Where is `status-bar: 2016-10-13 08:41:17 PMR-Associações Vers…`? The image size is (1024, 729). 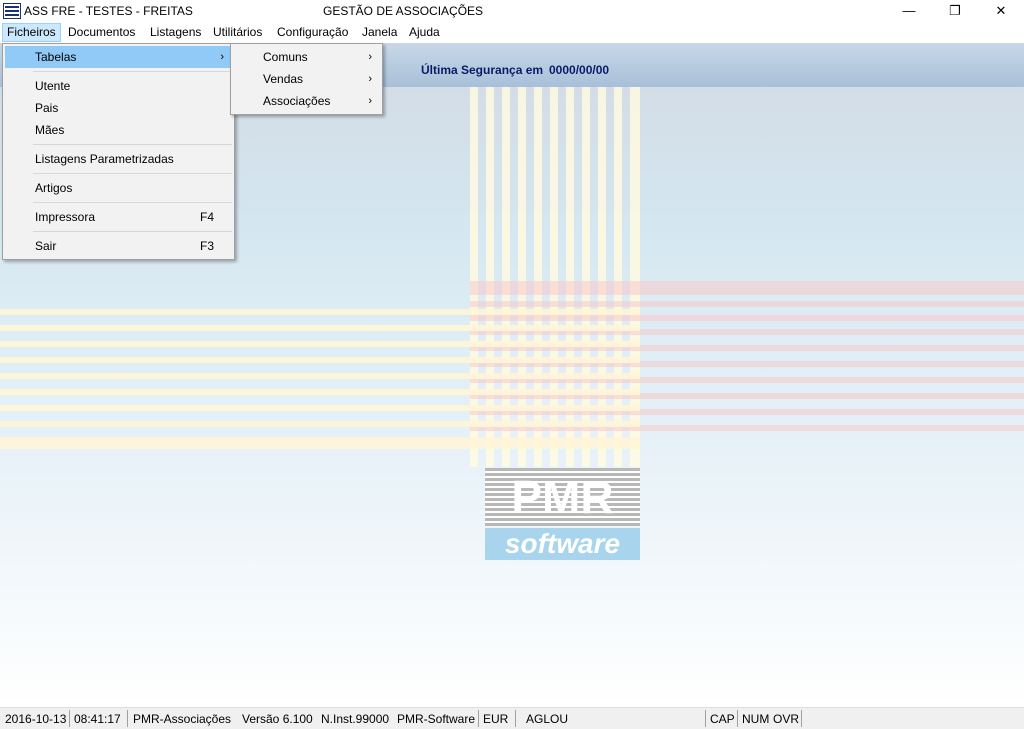
status-bar: 2016-10-13 08:41:17 PMR-Associações Vers… is located at coordinates (512, 718).